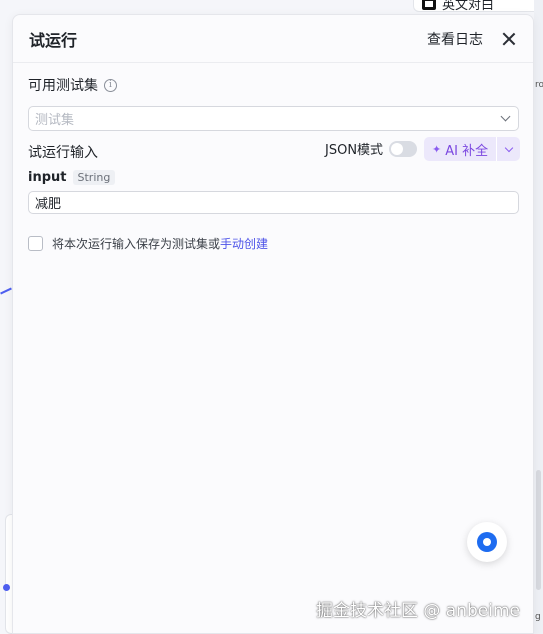 The image size is (543, 634). I want to click on json-mode-row: JSON模式, so click(371, 148).